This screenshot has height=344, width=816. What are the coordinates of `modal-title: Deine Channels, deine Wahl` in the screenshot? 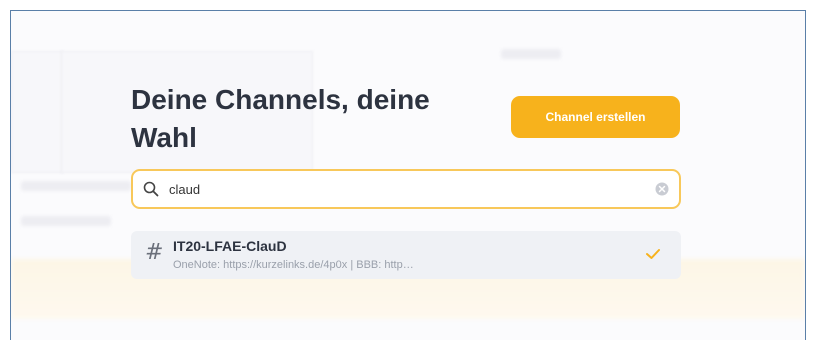 It's located at (280, 118).